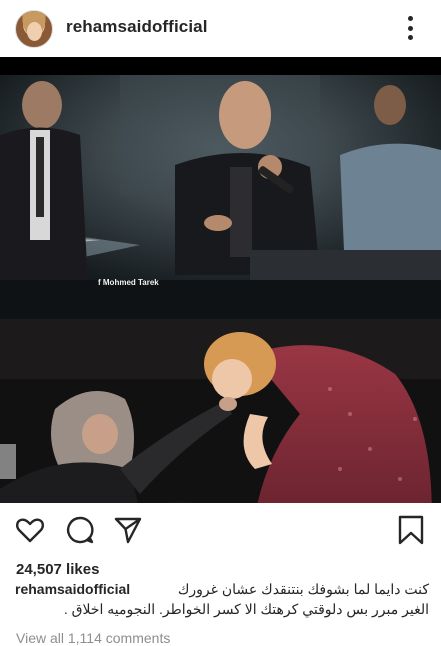 This screenshot has height=646, width=441. What do you see at coordinates (93, 638) in the screenshot?
I see `view-comments-link: View all 1,114 comments` at bounding box center [93, 638].